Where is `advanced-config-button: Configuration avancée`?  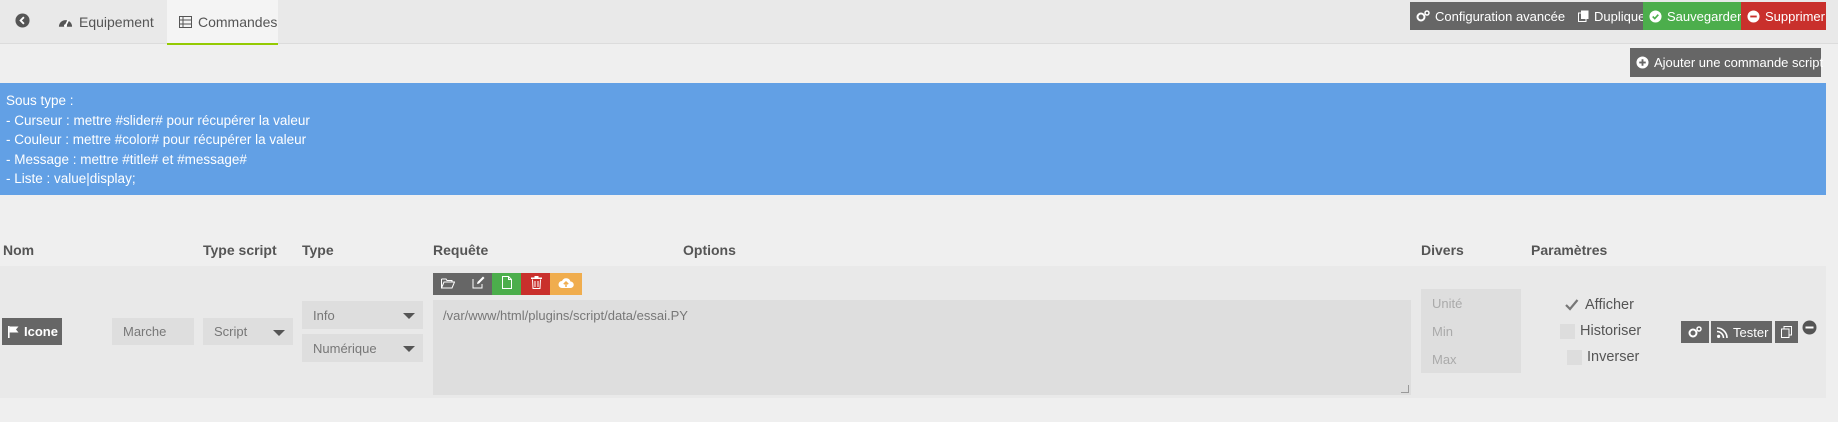
advanced-config-button: Configuration avancée is located at coordinates (1491, 16).